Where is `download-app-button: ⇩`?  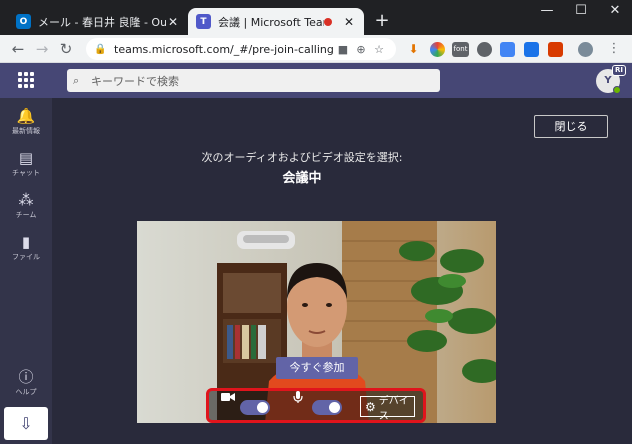
download-app-button: ⇩ is located at coordinates (26, 423).